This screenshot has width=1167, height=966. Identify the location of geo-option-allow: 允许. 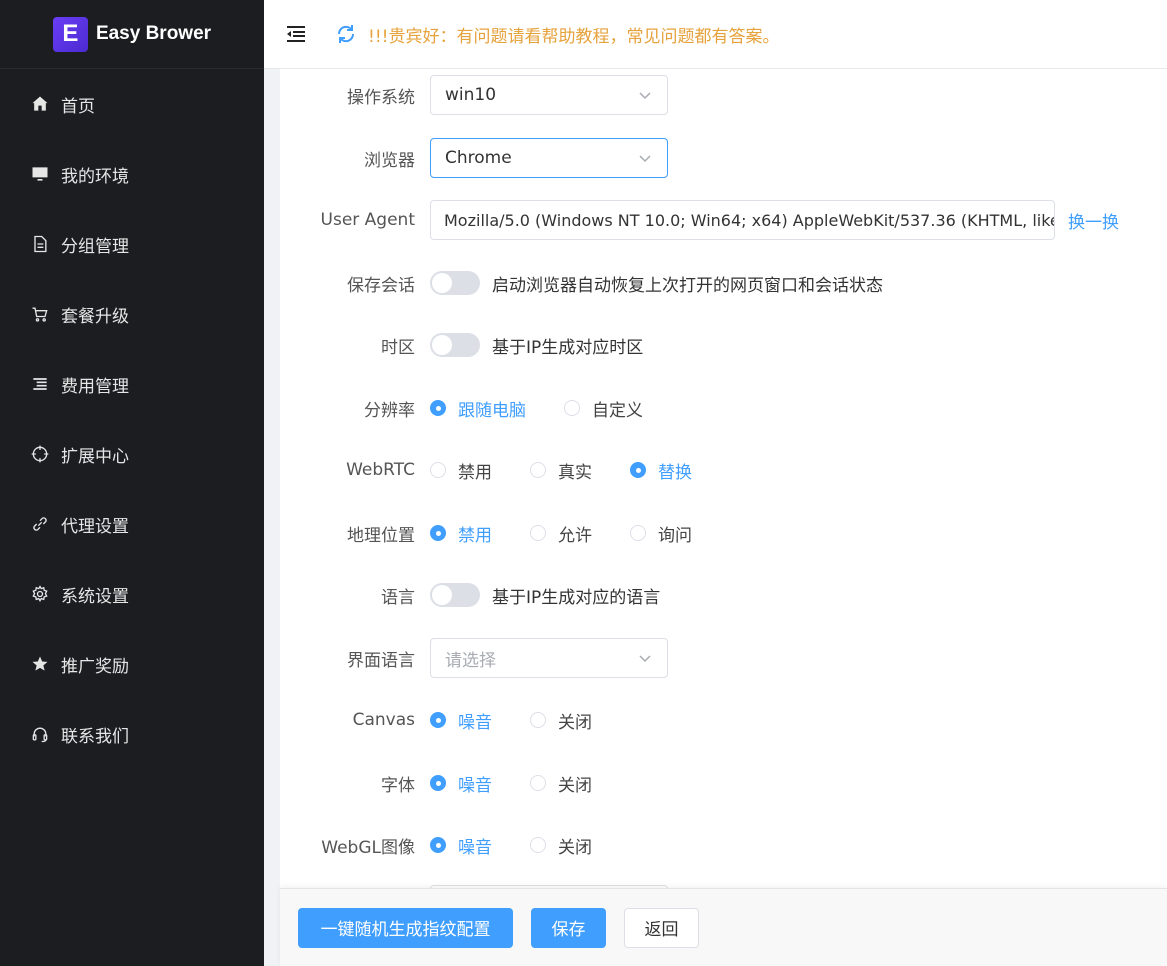
(561, 533).